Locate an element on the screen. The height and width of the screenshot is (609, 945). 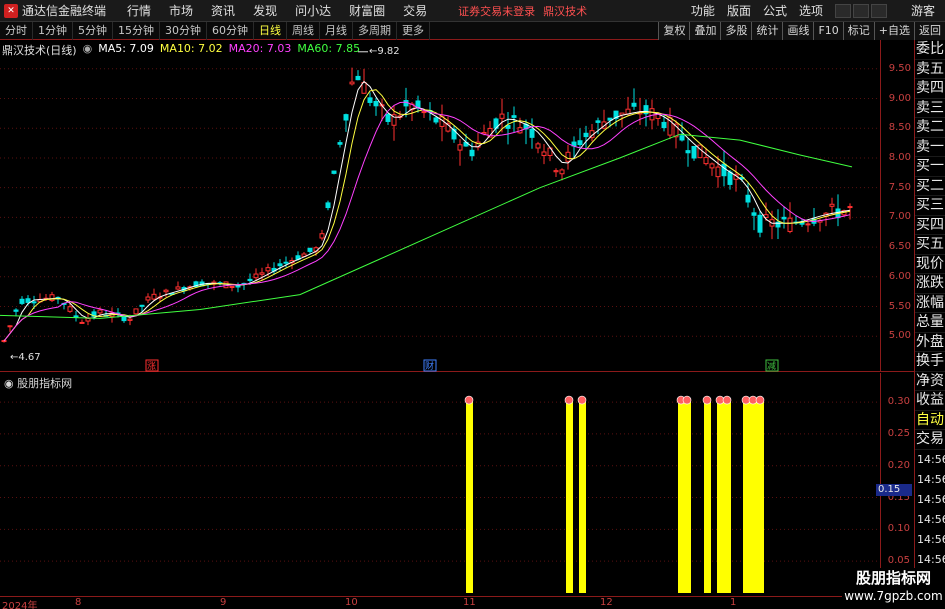
period-tab-6: 日线 is located at coordinates (270, 30).